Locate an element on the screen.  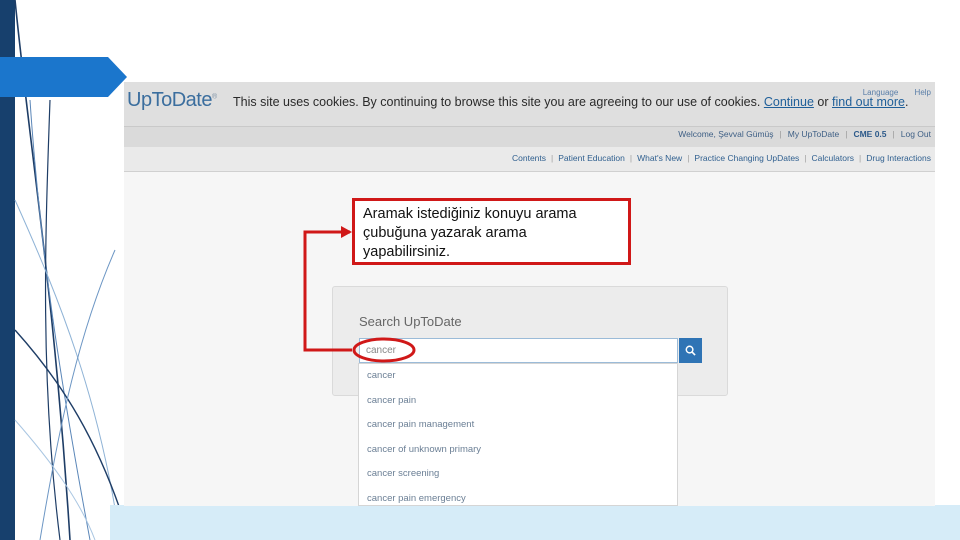
top-links: Language Help is located at coordinates (890, 92).